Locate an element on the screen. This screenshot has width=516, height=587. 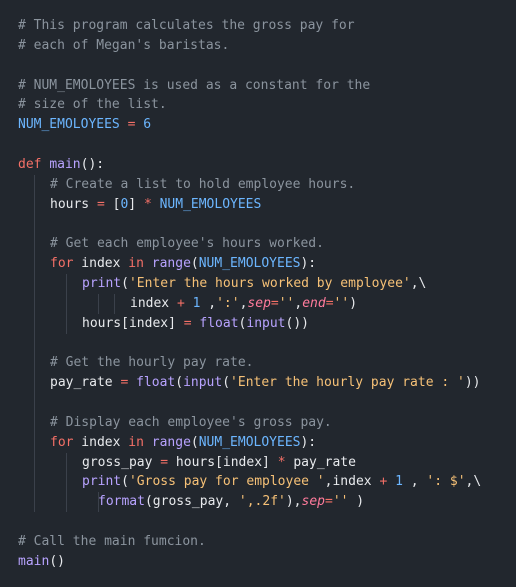
code-line-content: main() is located at coordinates (41, 561).